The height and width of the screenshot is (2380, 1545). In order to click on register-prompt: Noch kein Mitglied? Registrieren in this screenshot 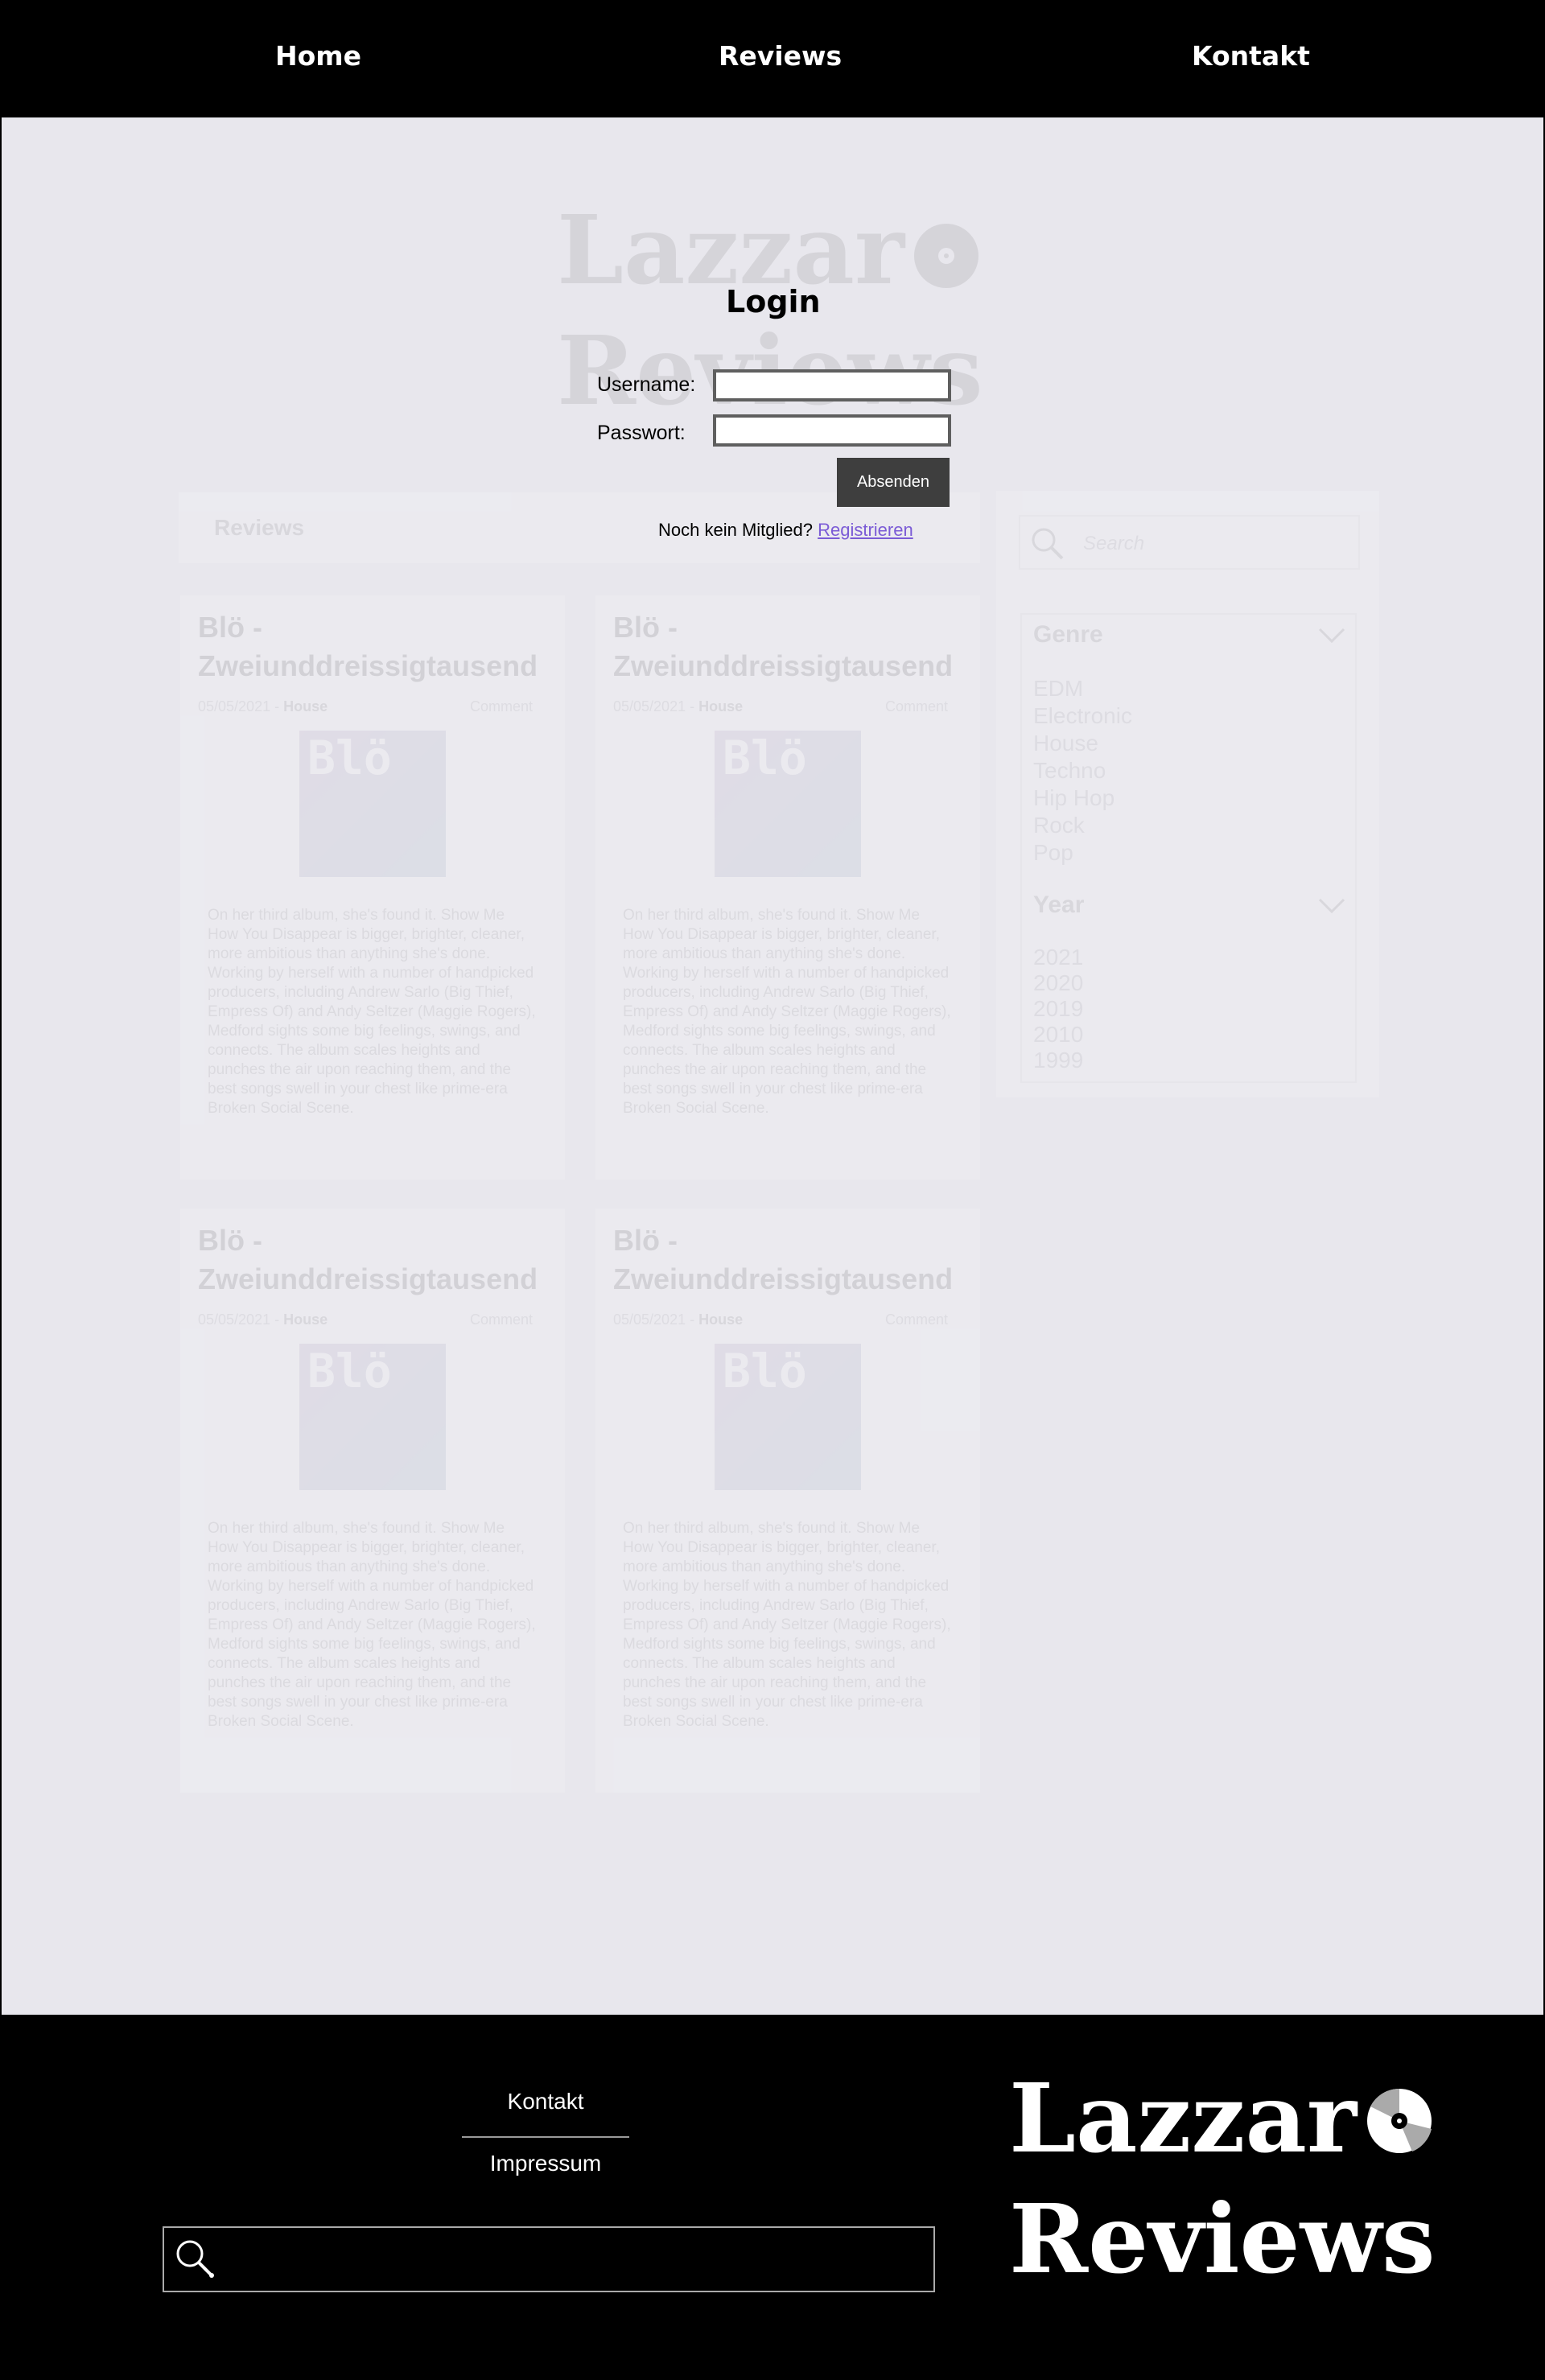, I will do `click(785, 530)`.